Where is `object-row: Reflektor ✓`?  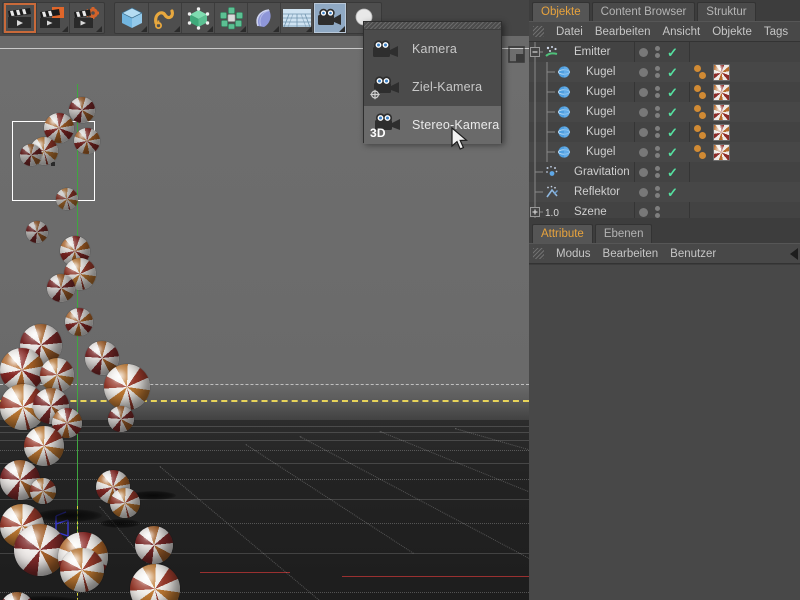 object-row: Reflektor ✓ is located at coordinates (664, 192).